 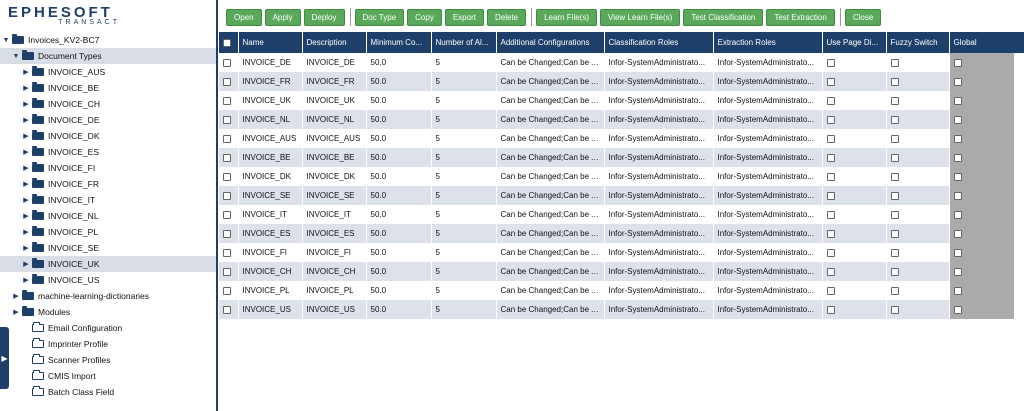 I want to click on tree-group-machine-learning-dictionaries: ▶ machine-learning-dictionaries, so click(x=108, y=296).